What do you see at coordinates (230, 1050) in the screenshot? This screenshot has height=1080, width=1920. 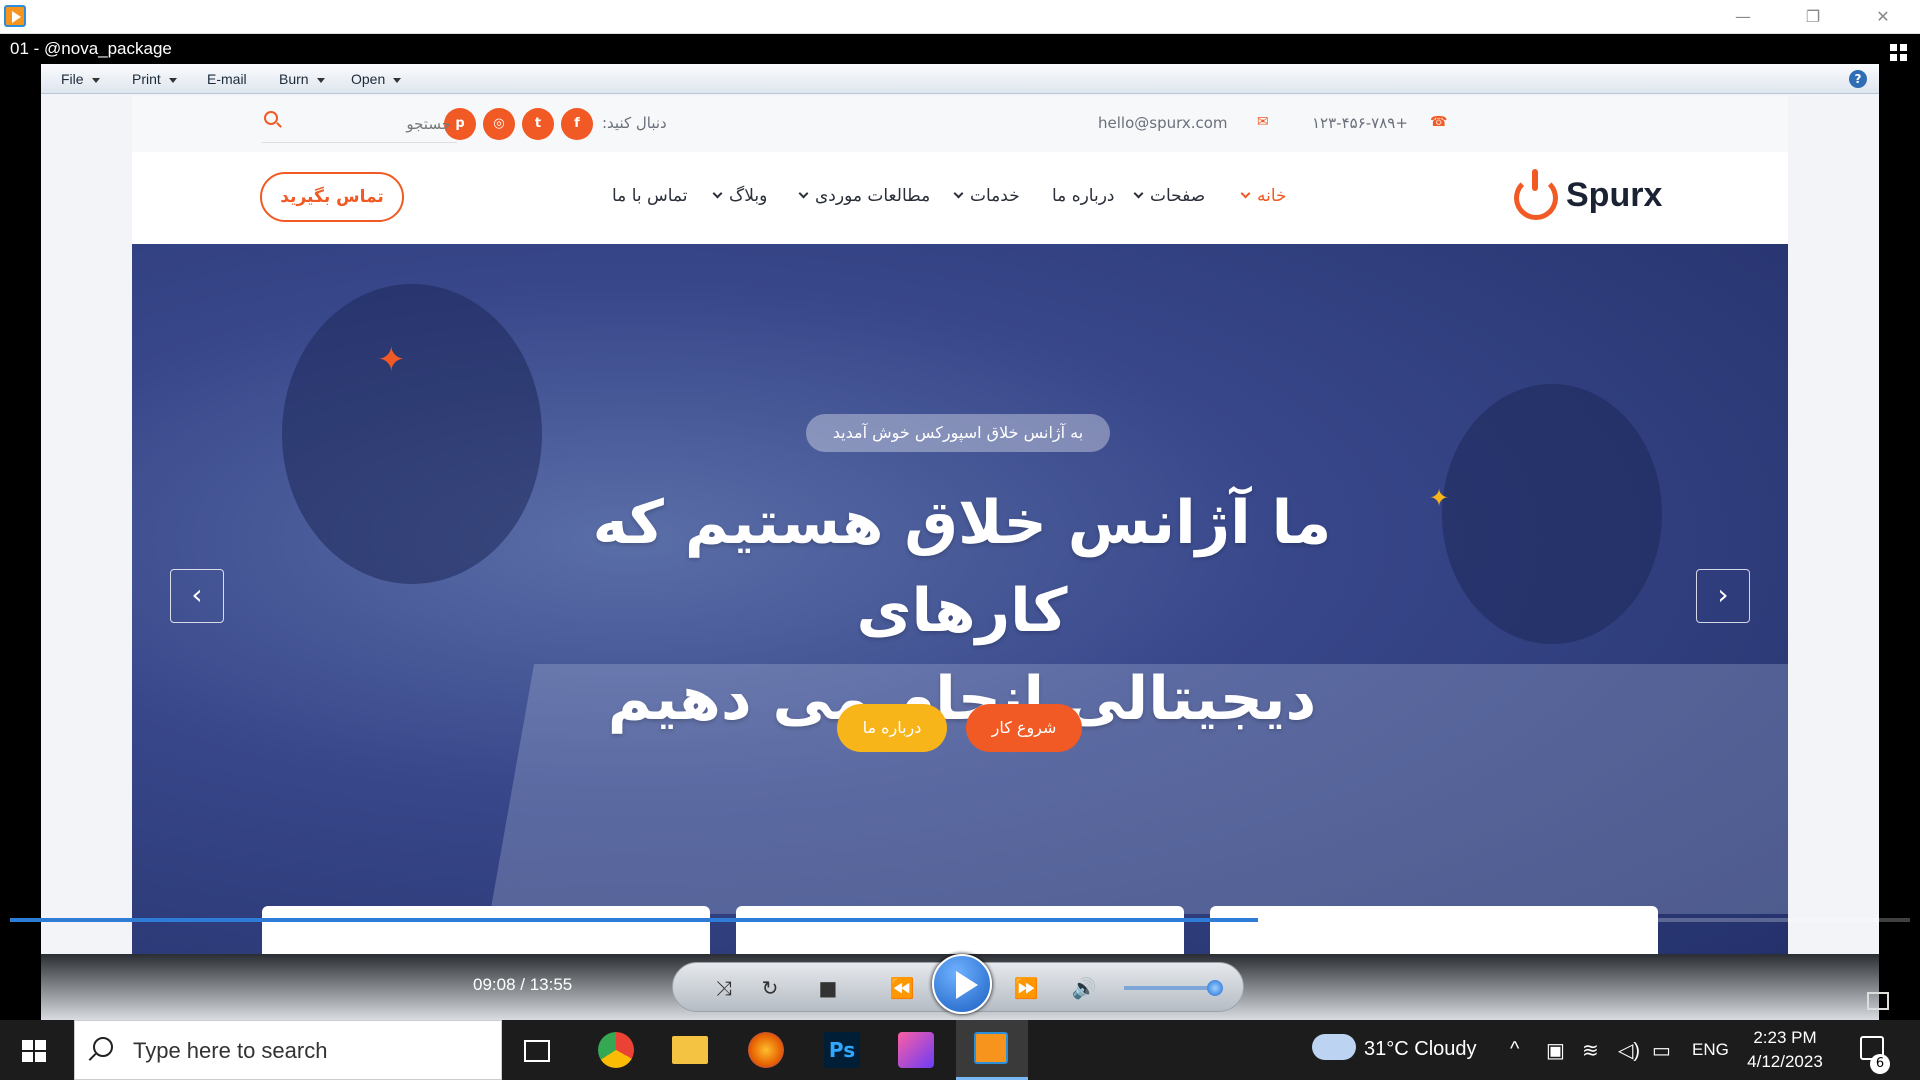 I see `taskbar-search-placeholder: Type here to search` at bounding box center [230, 1050].